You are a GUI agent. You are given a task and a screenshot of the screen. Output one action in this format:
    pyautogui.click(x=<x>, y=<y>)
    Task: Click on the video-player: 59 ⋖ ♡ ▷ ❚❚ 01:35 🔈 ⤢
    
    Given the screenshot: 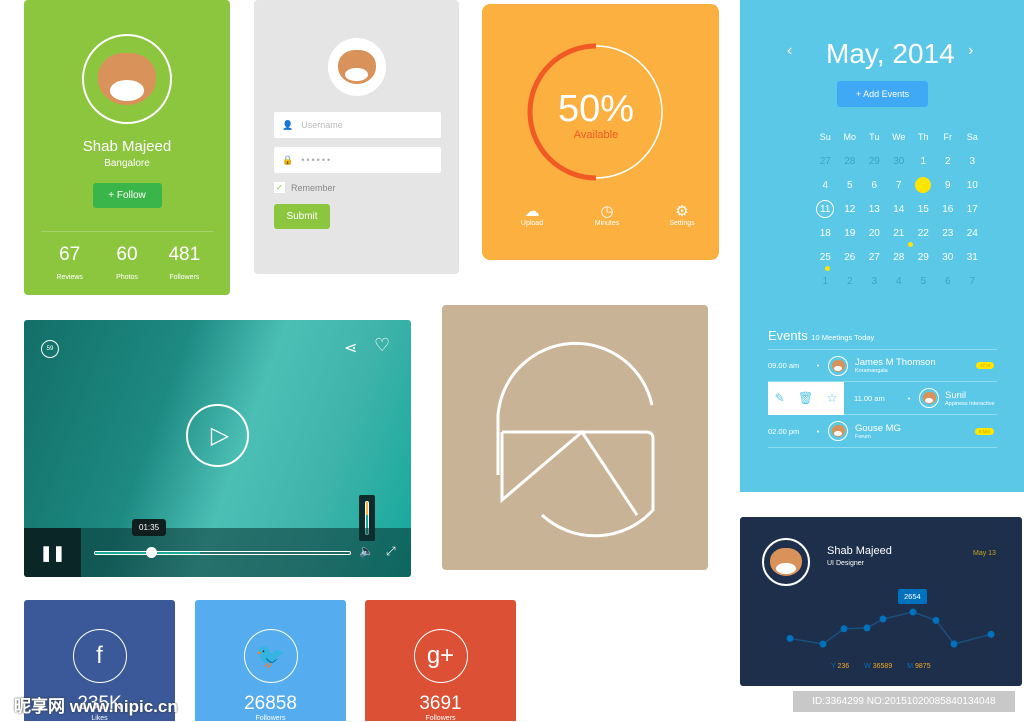 What is the action you would take?
    pyautogui.click(x=217, y=448)
    